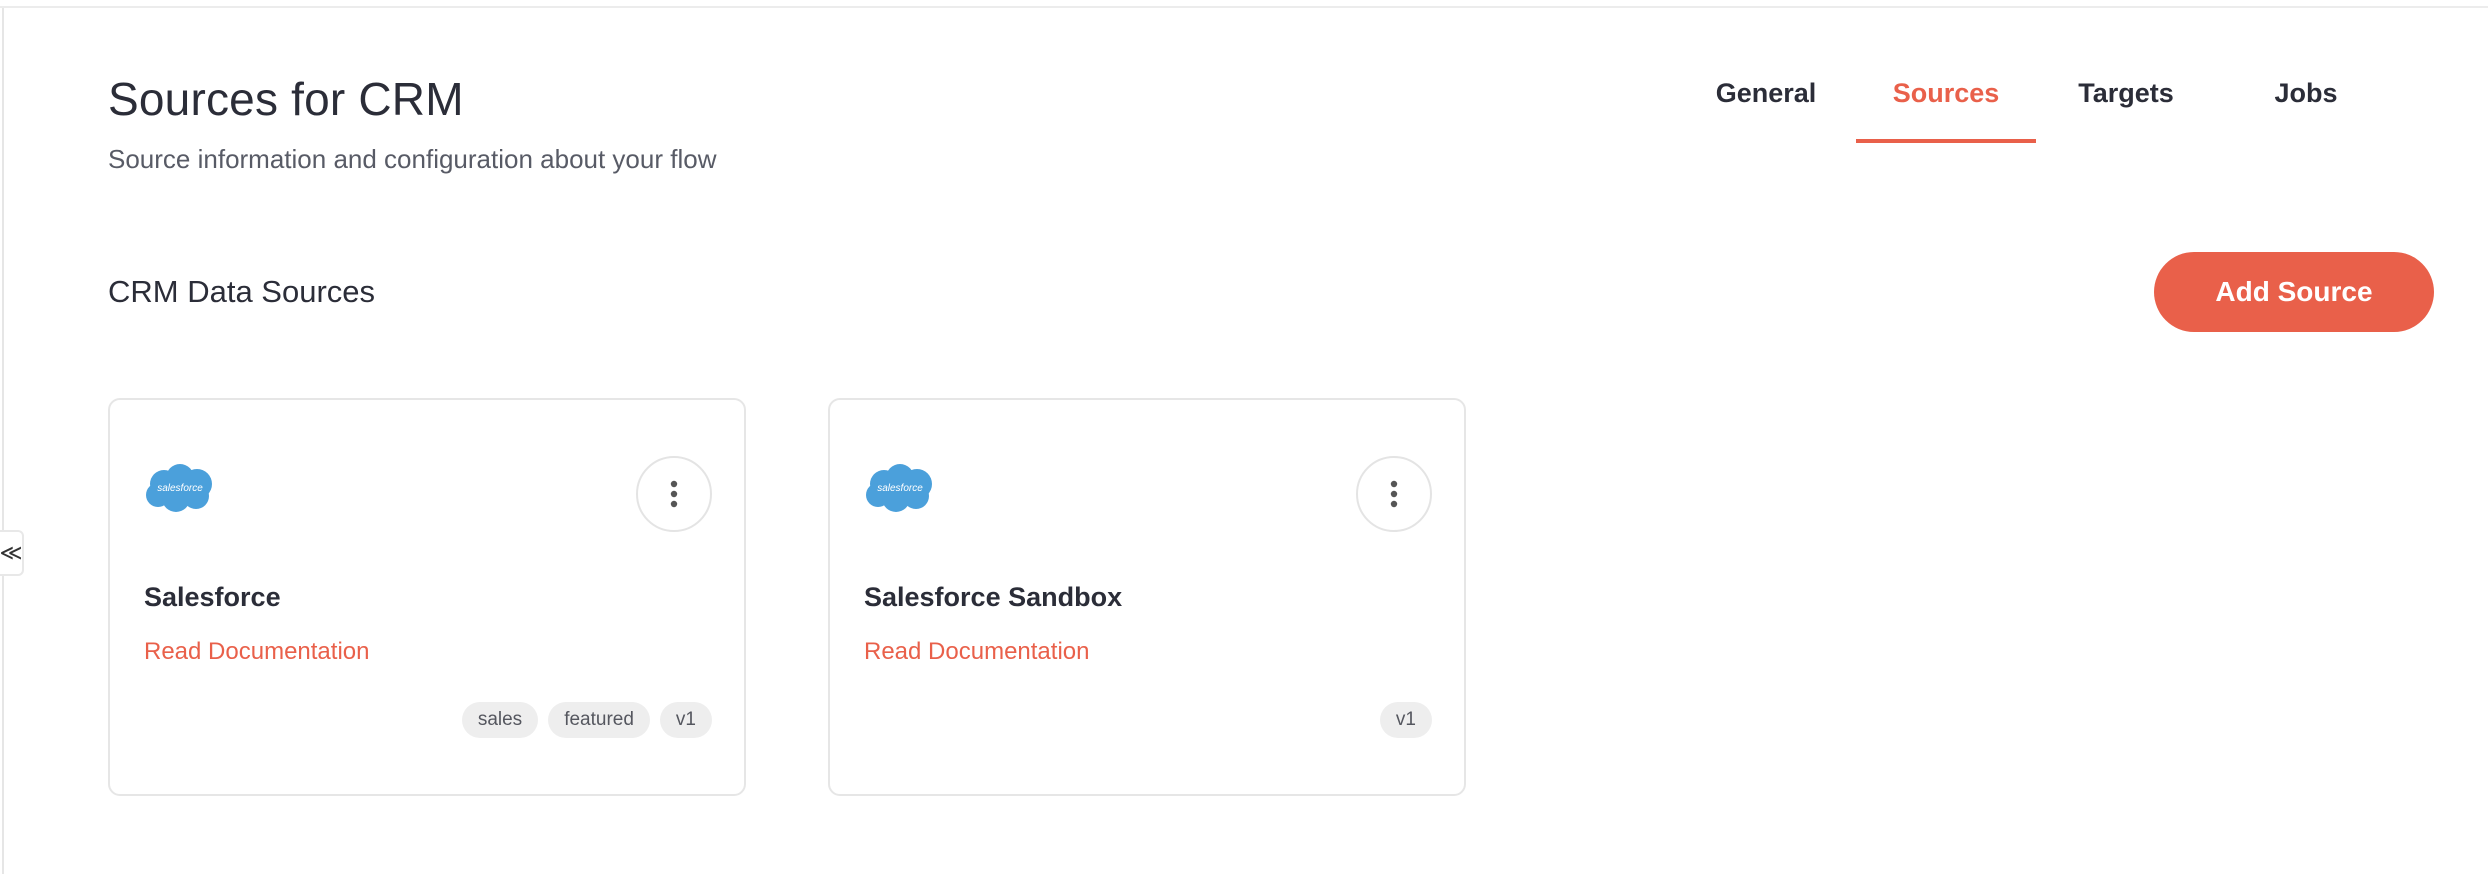  What do you see at coordinates (242, 291) in the screenshot?
I see `section-title: CRM Data Sources` at bounding box center [242, 291].